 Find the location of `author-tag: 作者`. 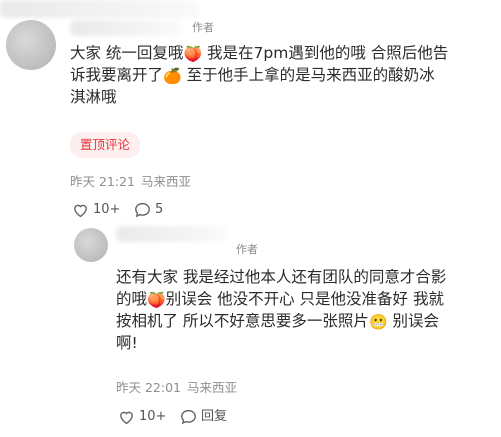

author-tag: 作者 is located at coordinates (203, 27).